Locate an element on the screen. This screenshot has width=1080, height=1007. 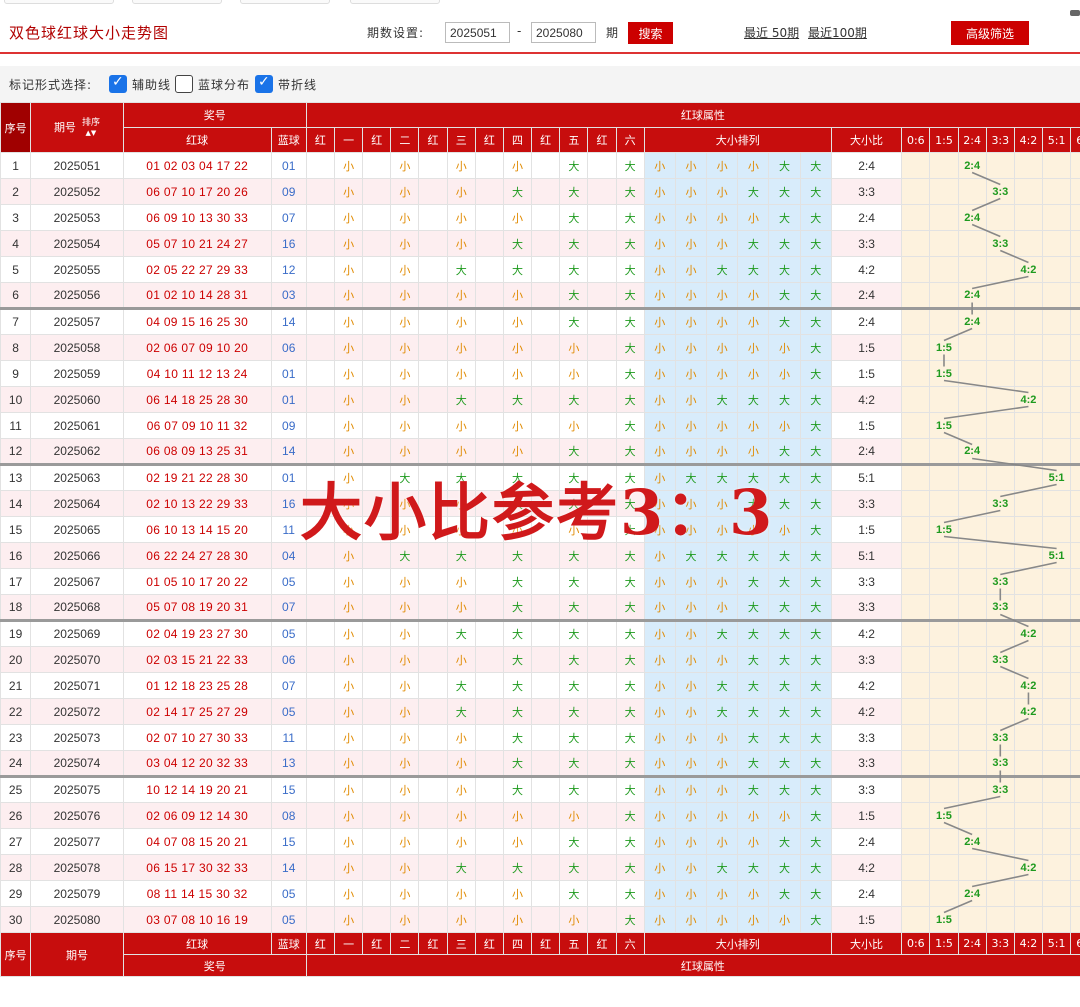
header-seq: 序号 is located at coordinates (16, 127).